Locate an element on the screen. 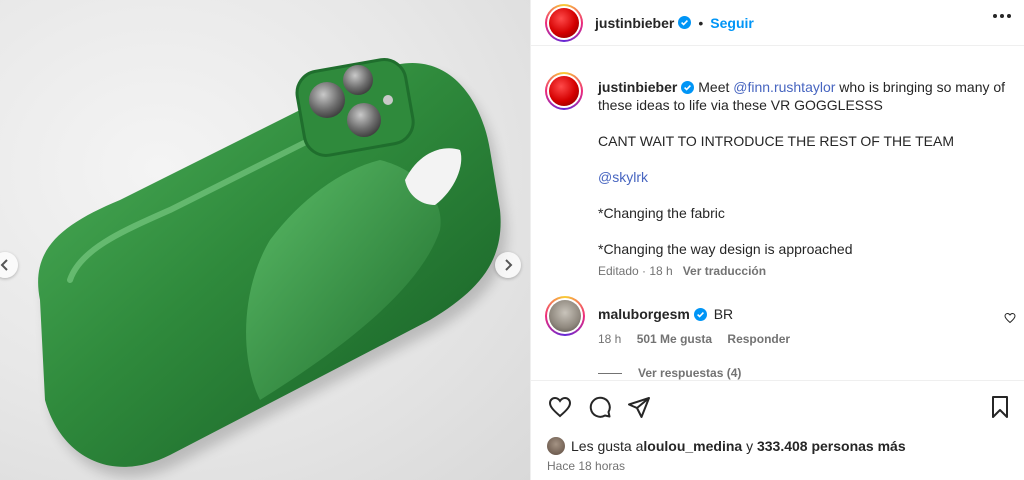 This screenshot has height=480, width=1024. bookmark-icon is located at coordinates (1000, 408).